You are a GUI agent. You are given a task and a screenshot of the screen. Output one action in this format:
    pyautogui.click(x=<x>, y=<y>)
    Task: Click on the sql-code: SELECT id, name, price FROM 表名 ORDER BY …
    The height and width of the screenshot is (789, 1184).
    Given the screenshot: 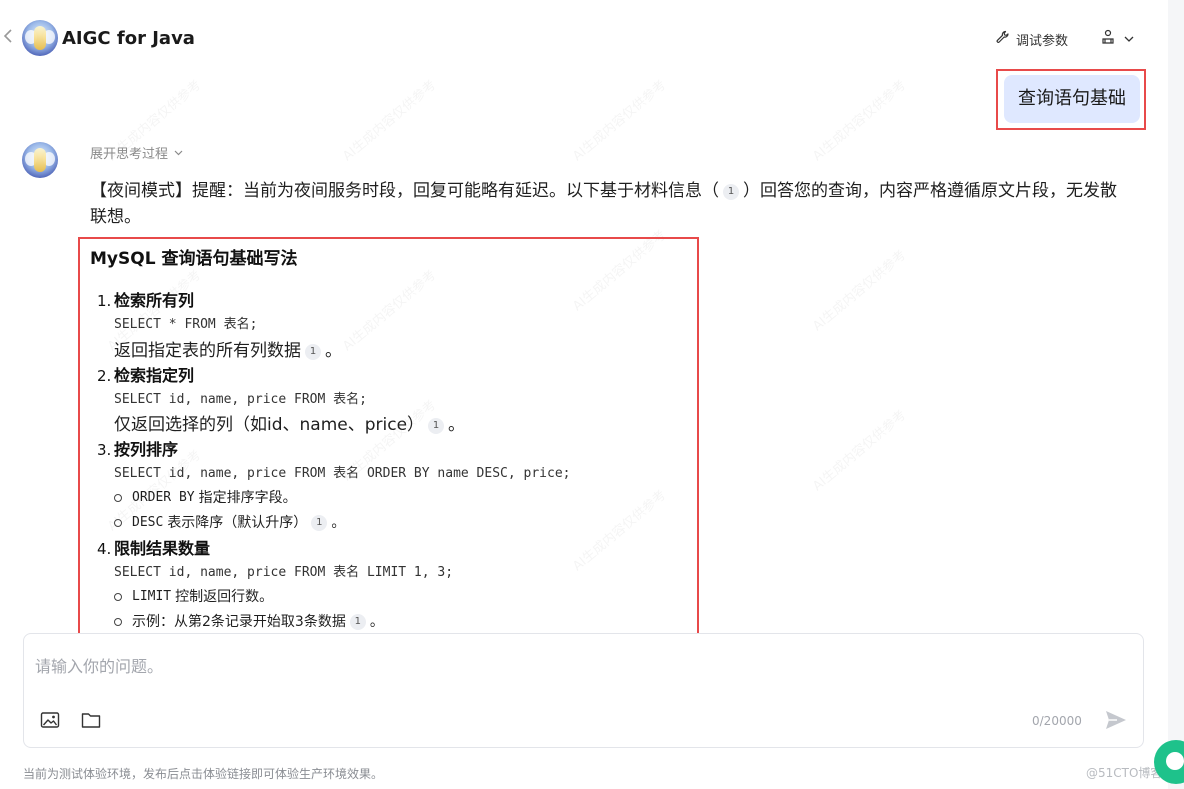 What is the action you would take?
    pyautogui.click(x=342, y=473)
    